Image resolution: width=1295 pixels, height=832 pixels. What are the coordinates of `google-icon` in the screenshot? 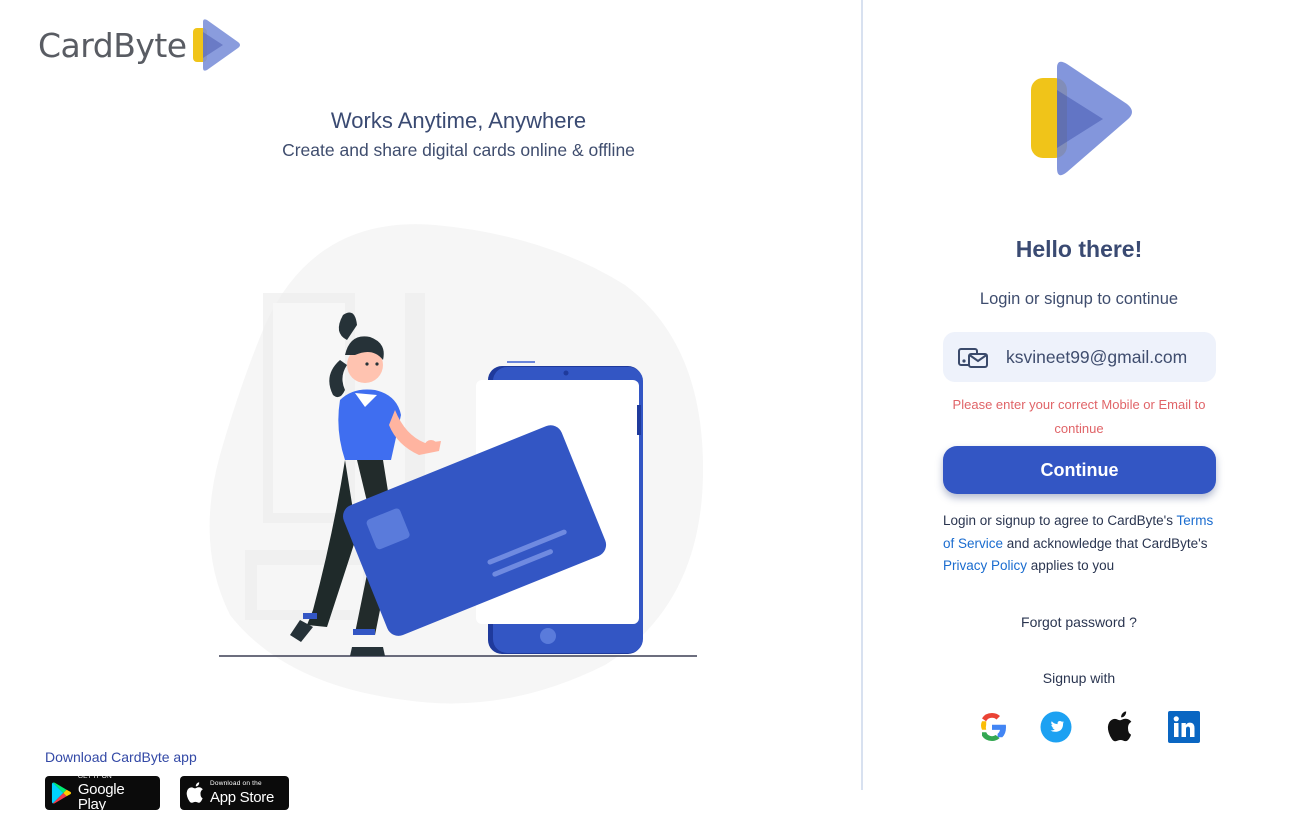 It's located at (991, 726).